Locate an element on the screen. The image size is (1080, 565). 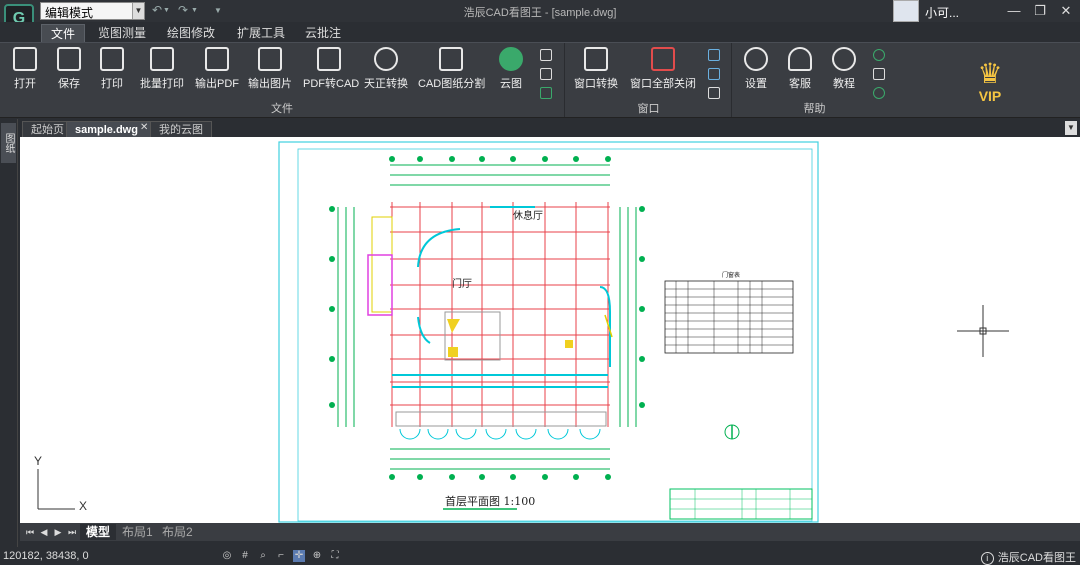
menu-bar: 文件 览图测量 绘图修改 扩展工具 云批注 — ❐ ✕ is located at coordinates (540, 40).